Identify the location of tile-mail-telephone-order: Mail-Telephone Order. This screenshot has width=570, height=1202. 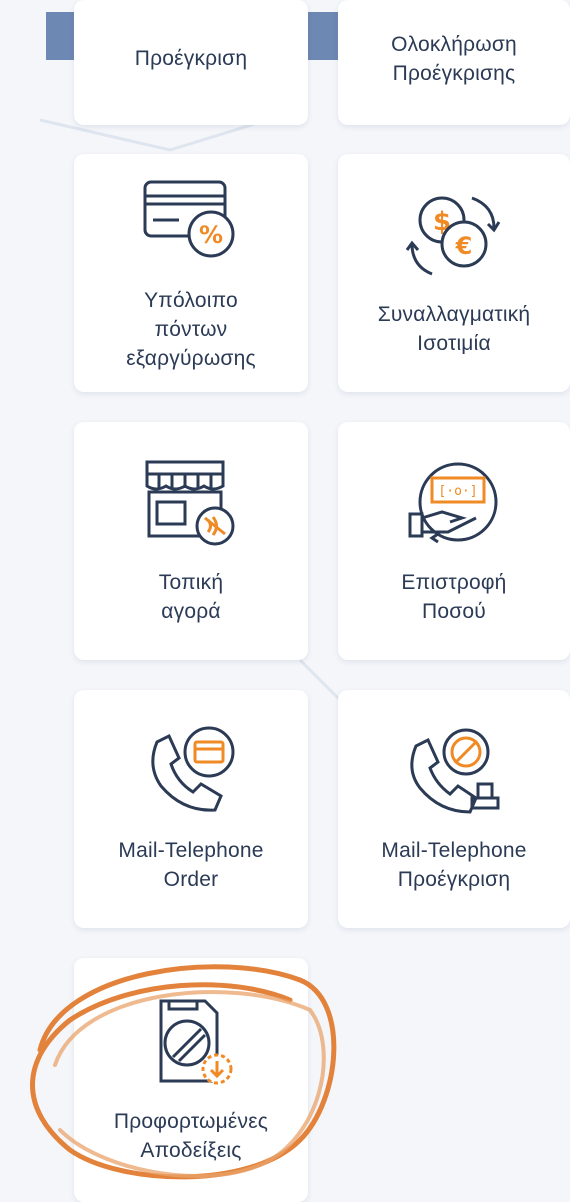
(191, 809).